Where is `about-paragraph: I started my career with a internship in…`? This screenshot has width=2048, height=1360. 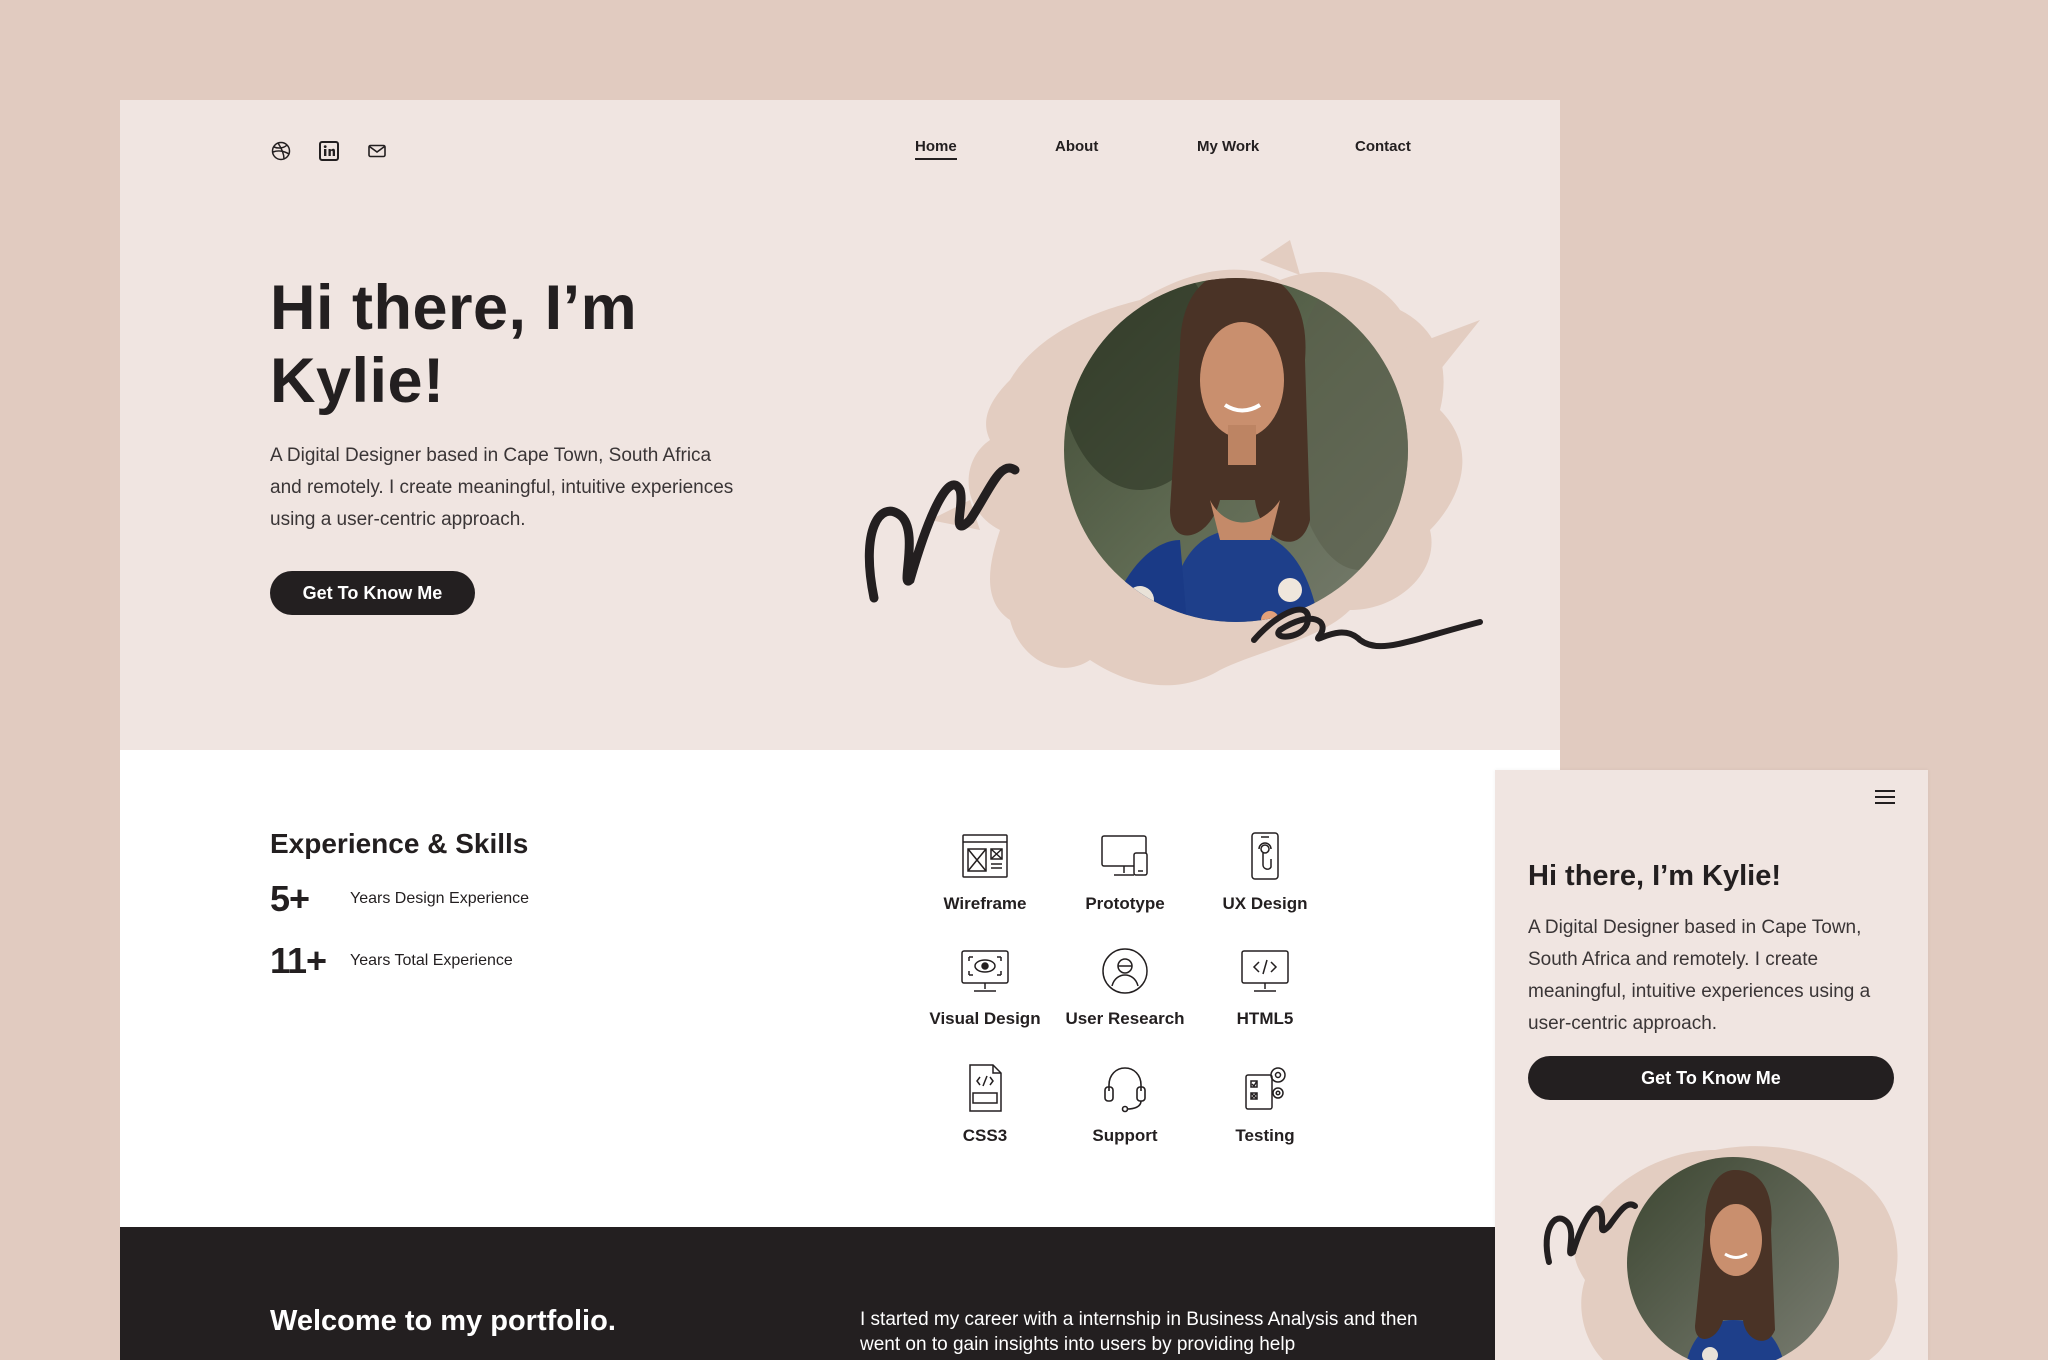 about-paragraph: I started my career with a internship in… is located at coordinates (1139, 1332).